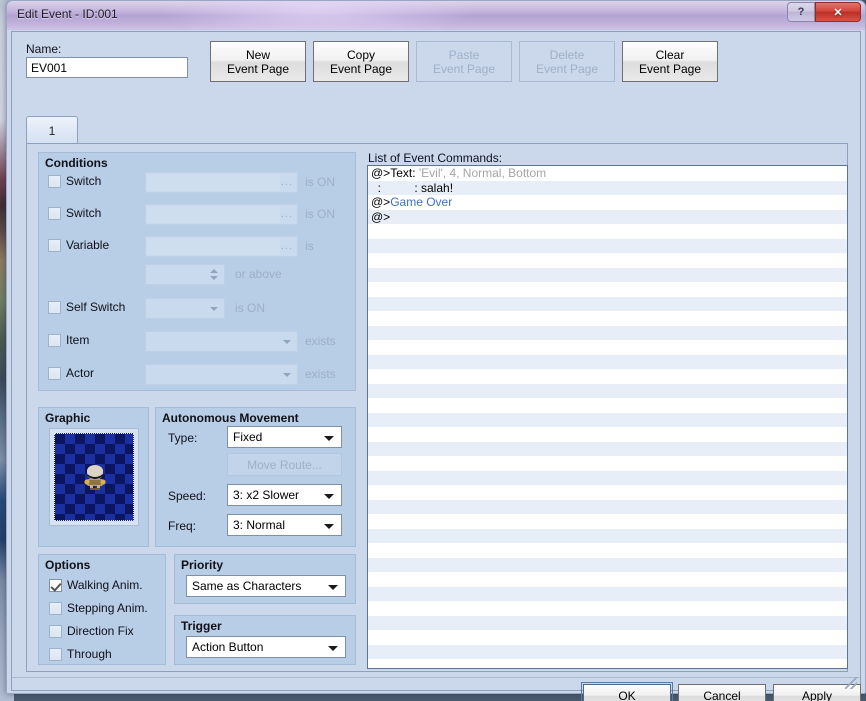 The image size is (866, 701). I want to click on condition-variable-row: Variable, so click(78, 245).